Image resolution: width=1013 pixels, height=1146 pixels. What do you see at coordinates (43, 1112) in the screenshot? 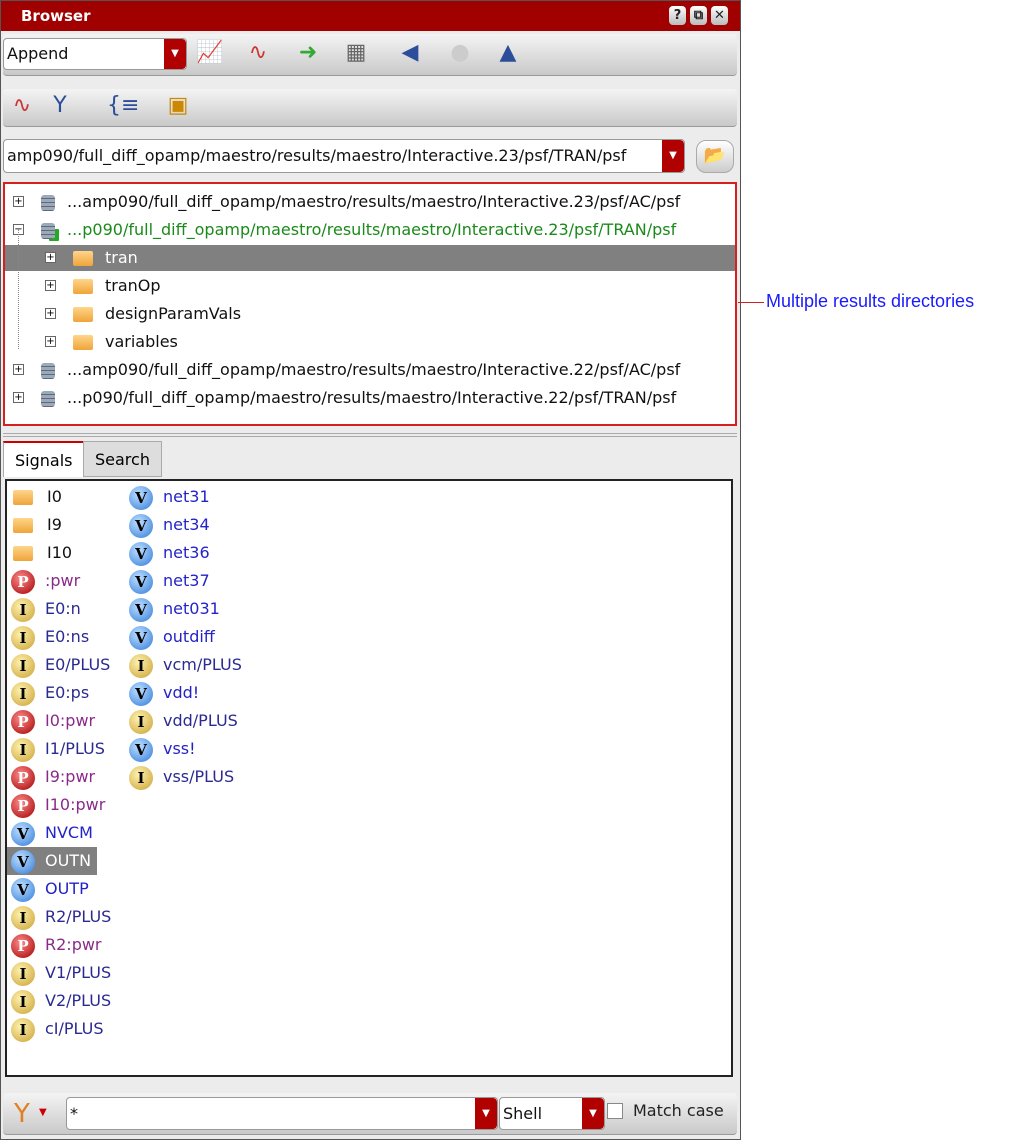
I see `filter-dropdown-icon: ▼` at bounding box center [43, 1112].